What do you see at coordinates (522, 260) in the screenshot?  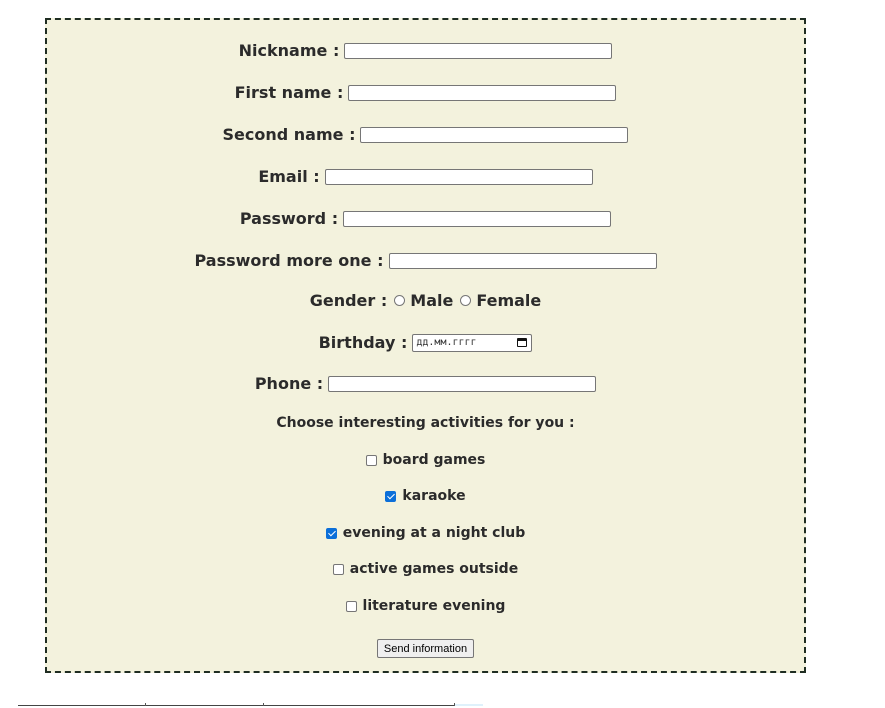 I see `password-repeat-input` at bounding box center [522, 260].